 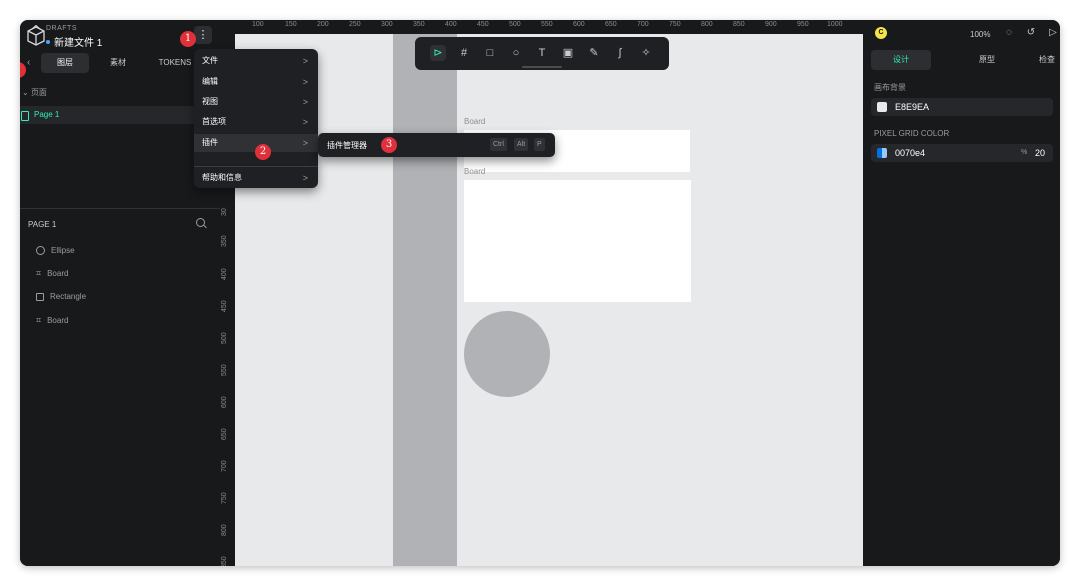 What do you see at coordinates (28, 62) in the screenshot?
I see `back-icon: ‹` at bounding box center [28, 62].